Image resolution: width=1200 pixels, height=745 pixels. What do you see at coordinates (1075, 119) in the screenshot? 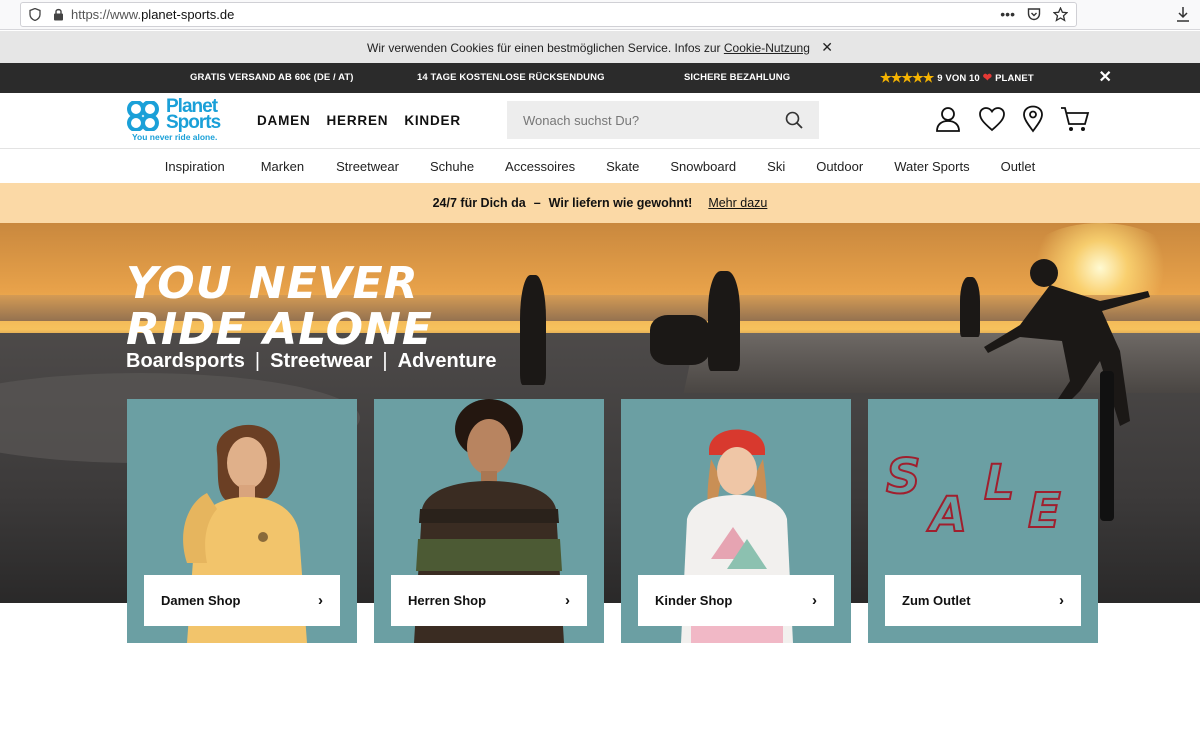
I see `cart-icon` at bounding box center [1075, 119].